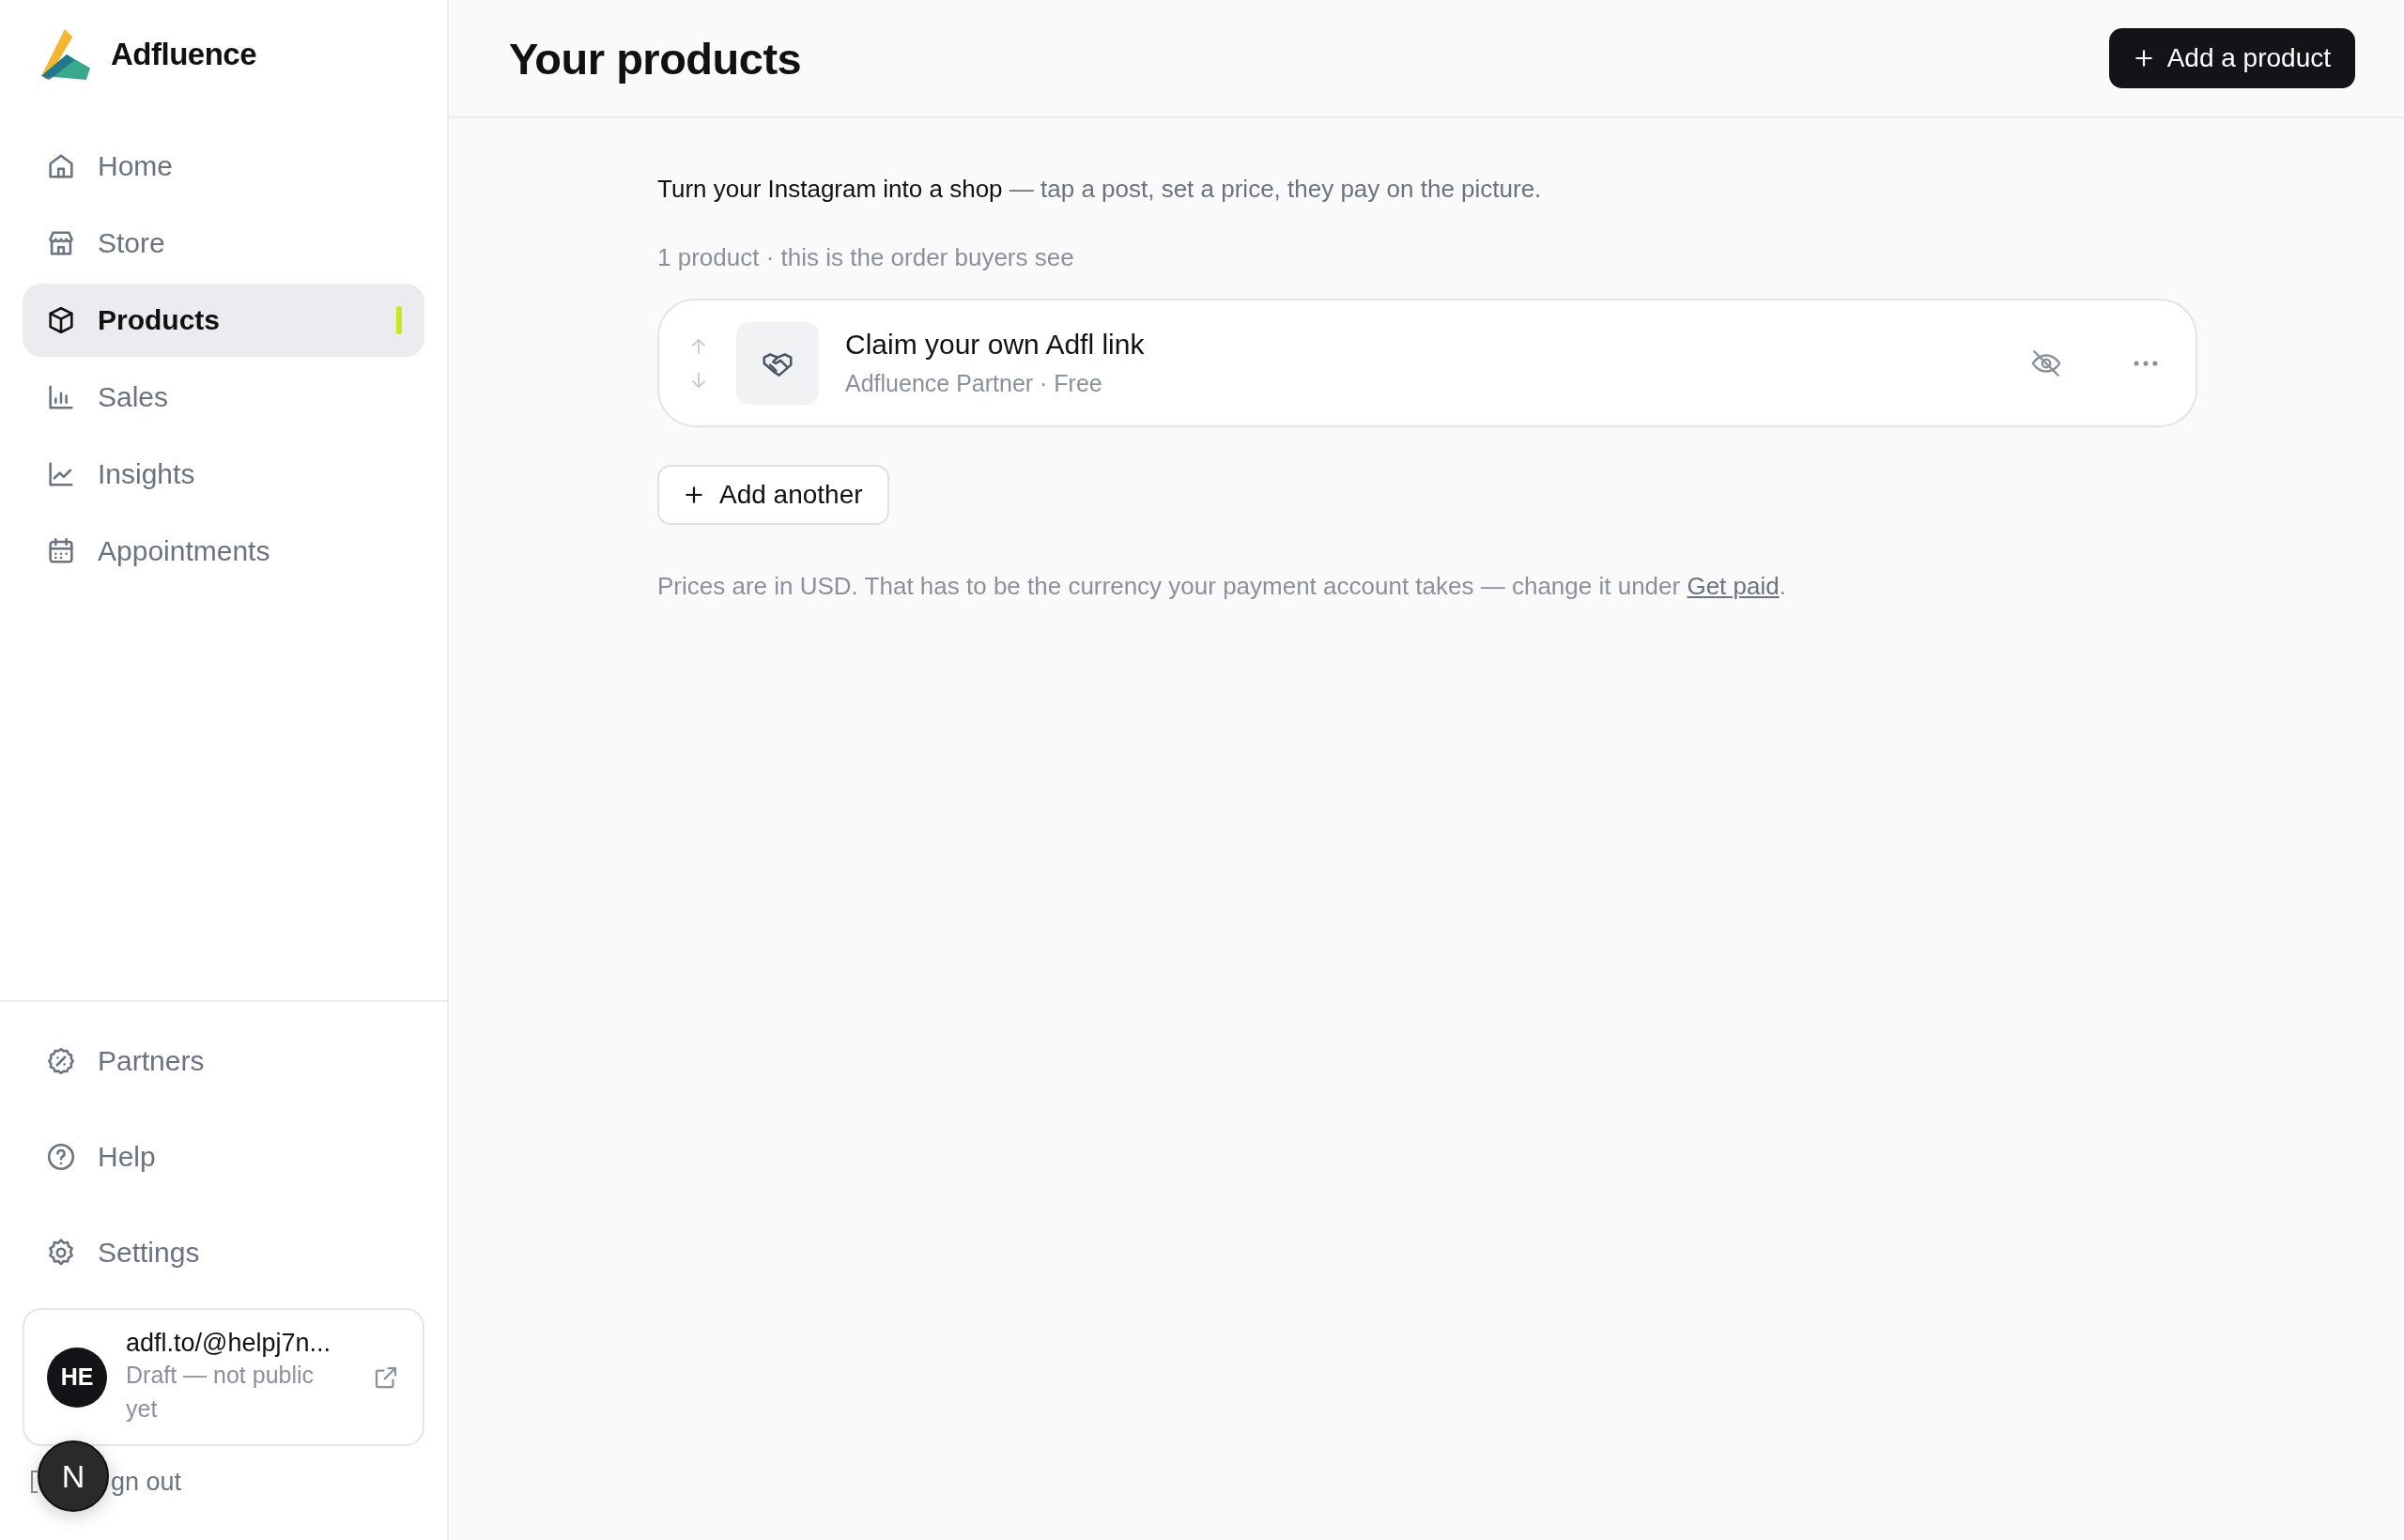  What do you see at coordinates (974, 383) in the screenshot?
I see `product-meta: Adfluence Partner · Free` at bounding box center [974, 383].